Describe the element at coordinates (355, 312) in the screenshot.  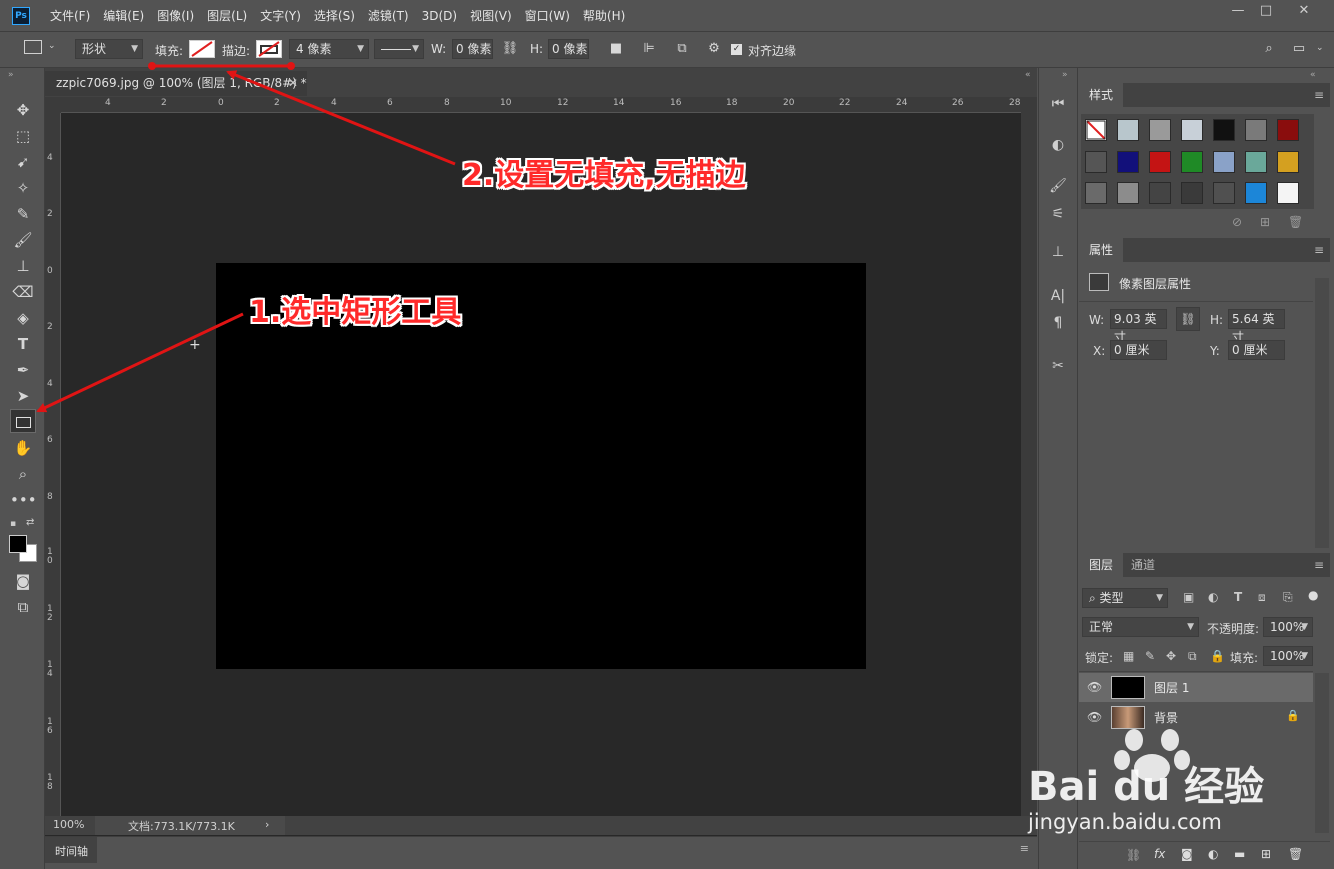
I see `annotation-step1: 1.选中矩形工具` at that location.